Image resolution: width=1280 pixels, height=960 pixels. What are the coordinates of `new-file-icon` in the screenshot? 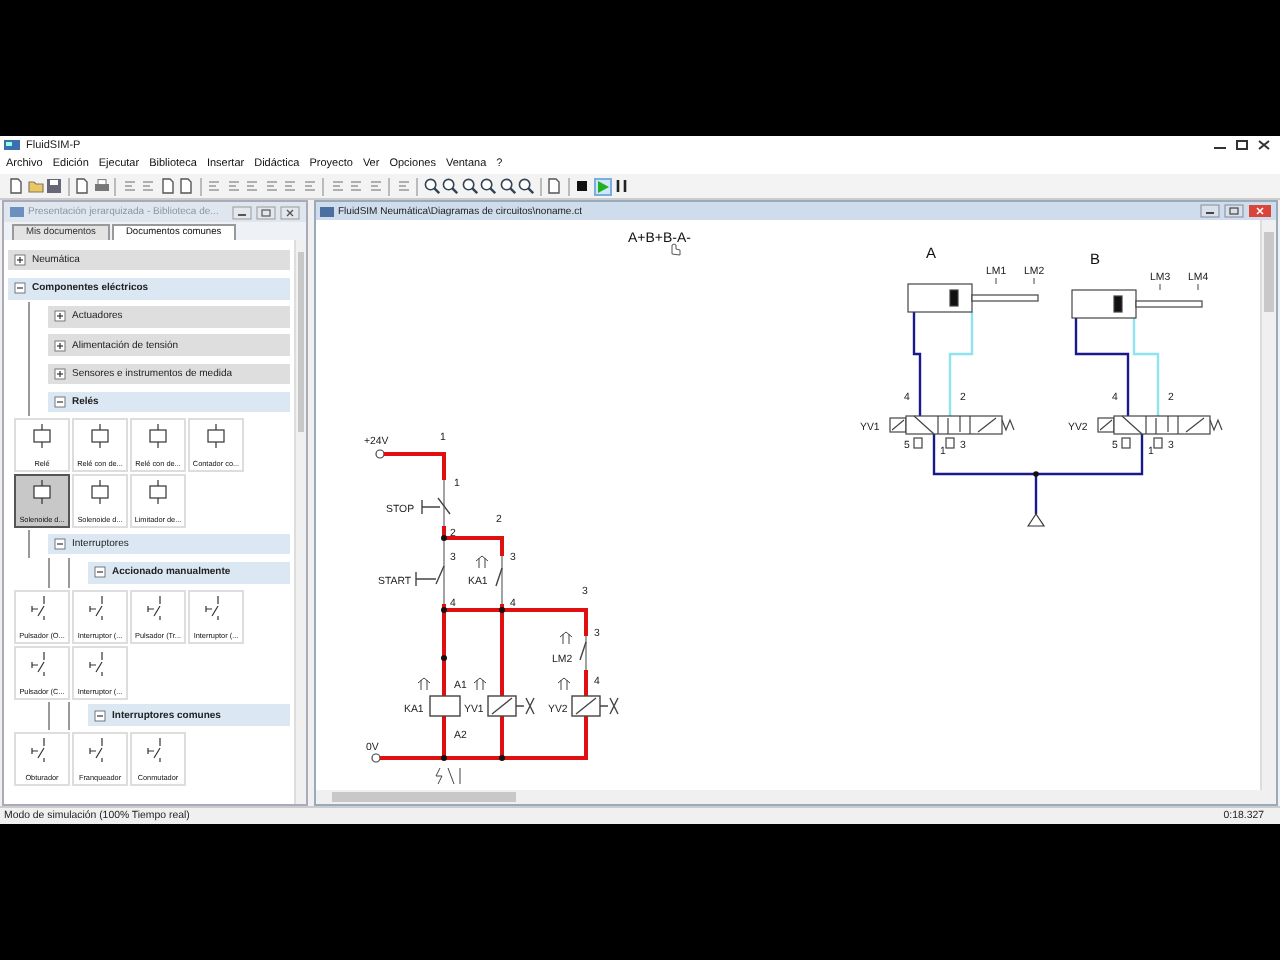 It's located at (16, 186).